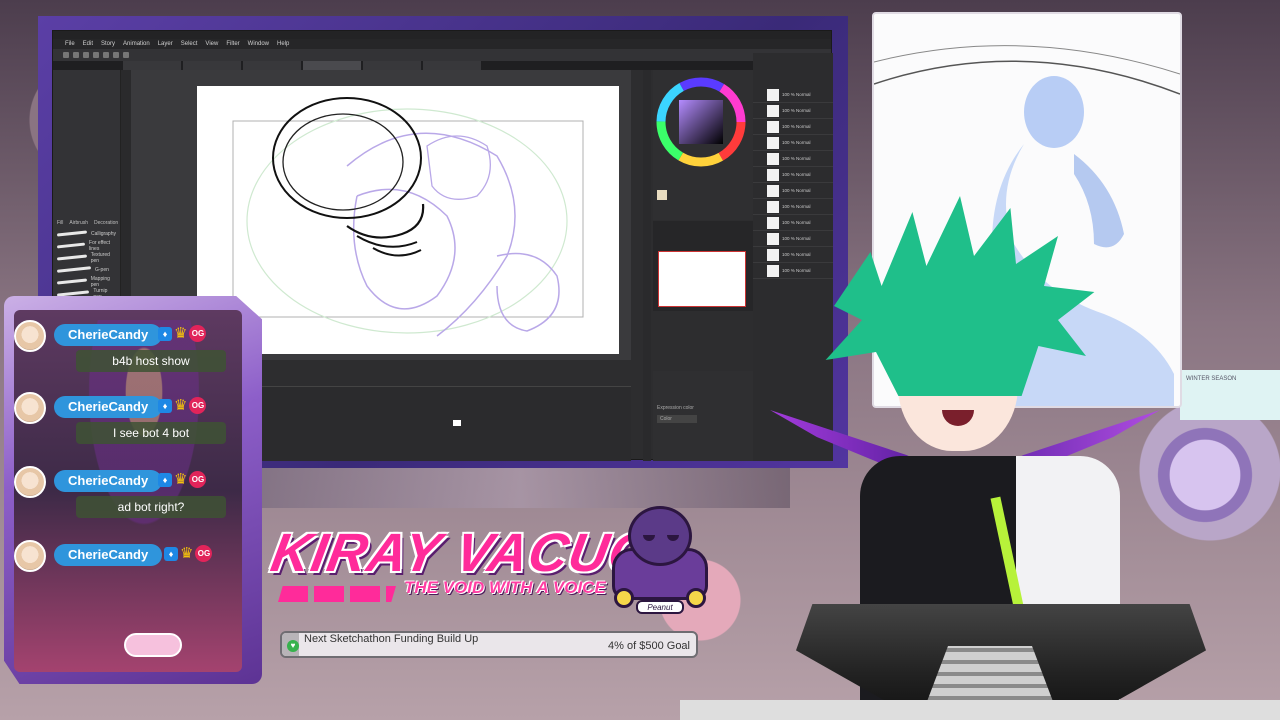 The height and width of the screenshot is (720, 1280). What do you see at coordinates (457, 423) in the screenshot?
I see `timeline-playhead` at bounding box center [457, 423].